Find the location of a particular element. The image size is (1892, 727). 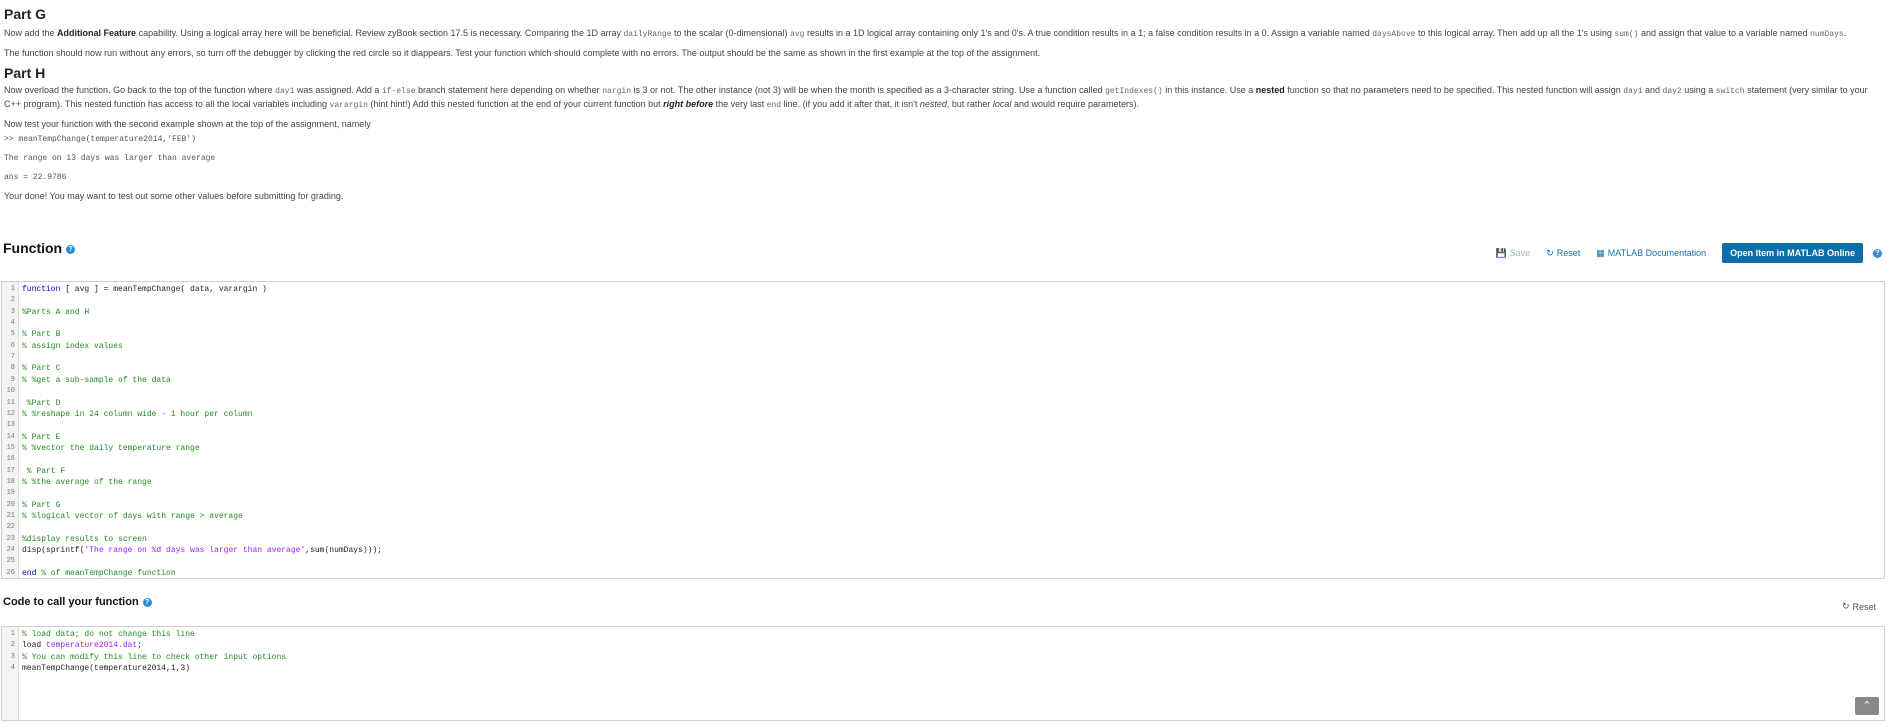

line-number: 22 is located at coordinates (10, 527).